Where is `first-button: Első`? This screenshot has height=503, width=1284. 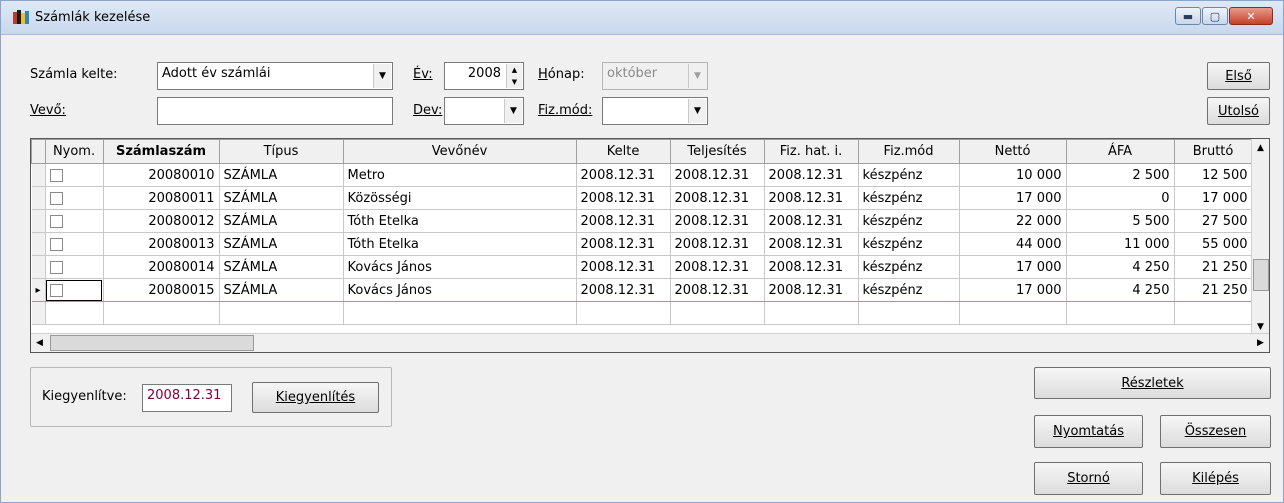 first-button: Első is located at coordinates (1238, 76).